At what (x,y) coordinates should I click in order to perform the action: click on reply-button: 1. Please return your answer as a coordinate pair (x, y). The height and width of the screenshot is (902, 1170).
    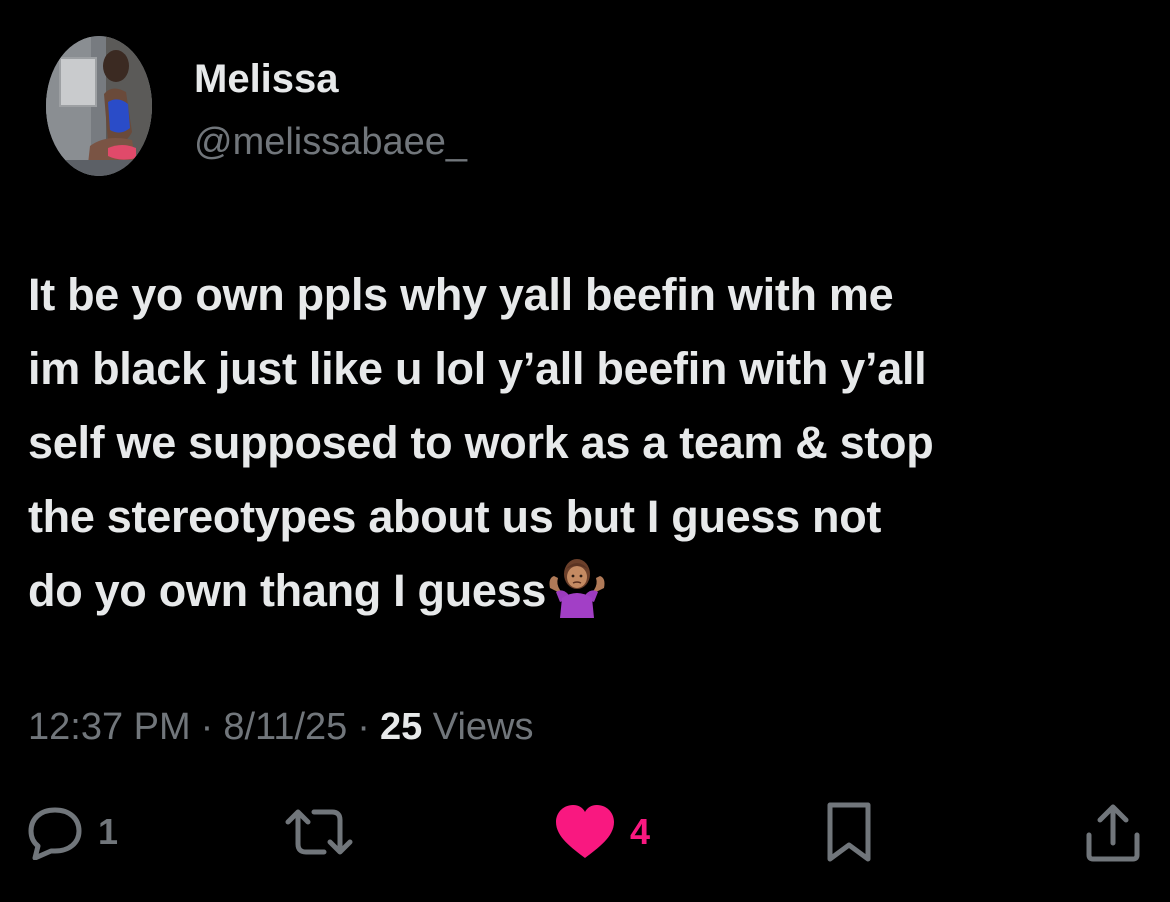
    Looking at the image, I should click on (72, 832).